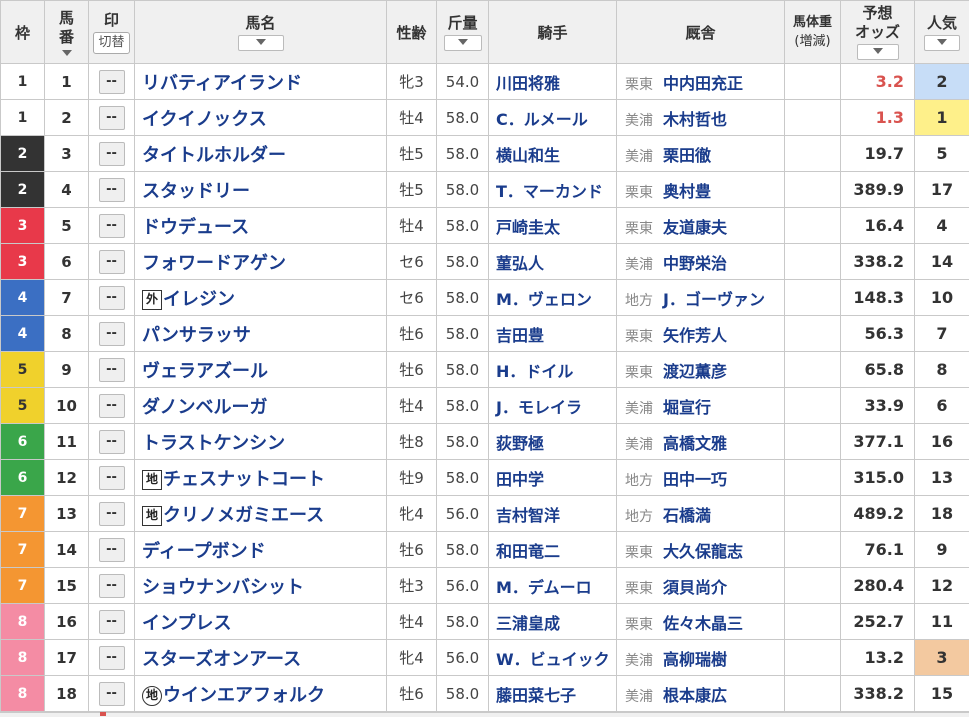 This screenshot has width=969, height=728. Describe the element at coordinates (411, 405) in the screenshot. I see `sex-age-cell: 牡4` at that location.